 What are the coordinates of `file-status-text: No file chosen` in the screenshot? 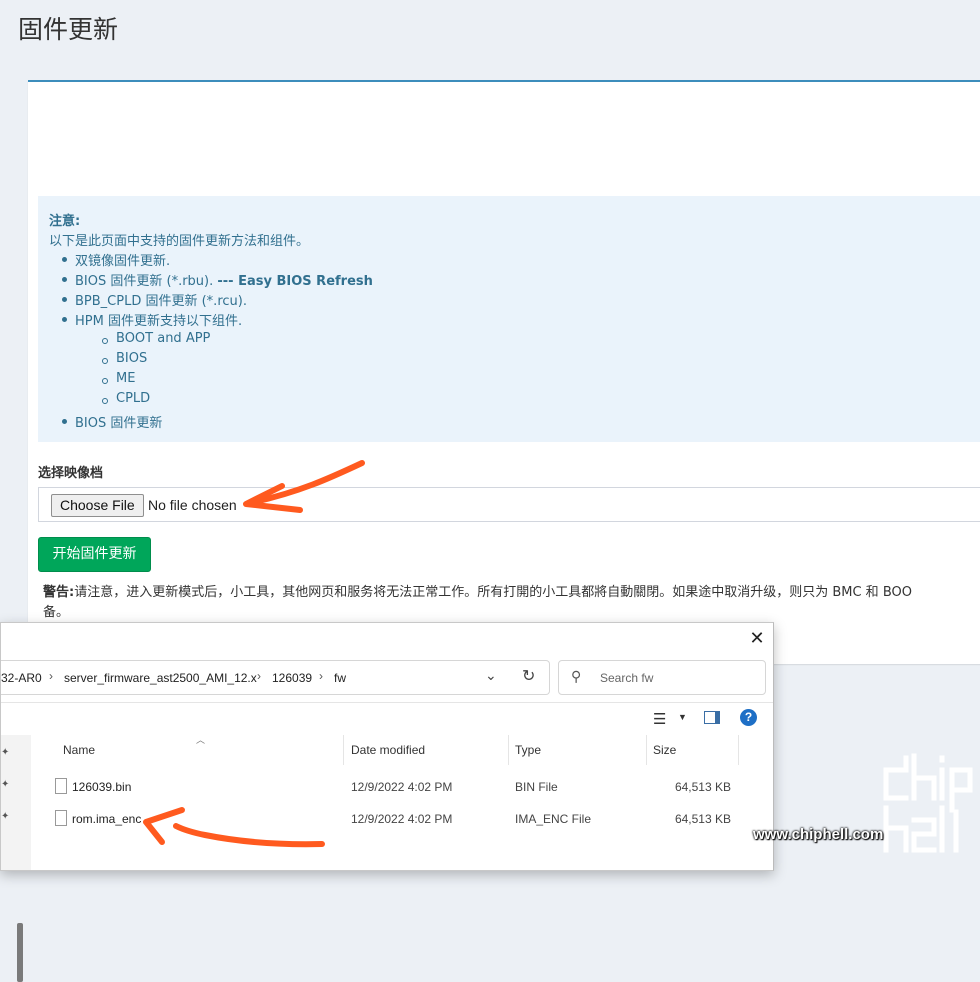 It's located at (192, 505).